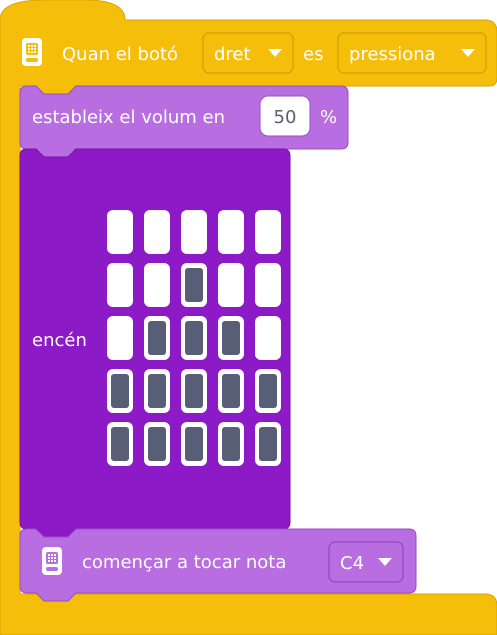 The image size is (497, 635). Describe the element at coordinates (392, 54) in the screenshot. I see `state-dropdown-value: pressiona` at that location.